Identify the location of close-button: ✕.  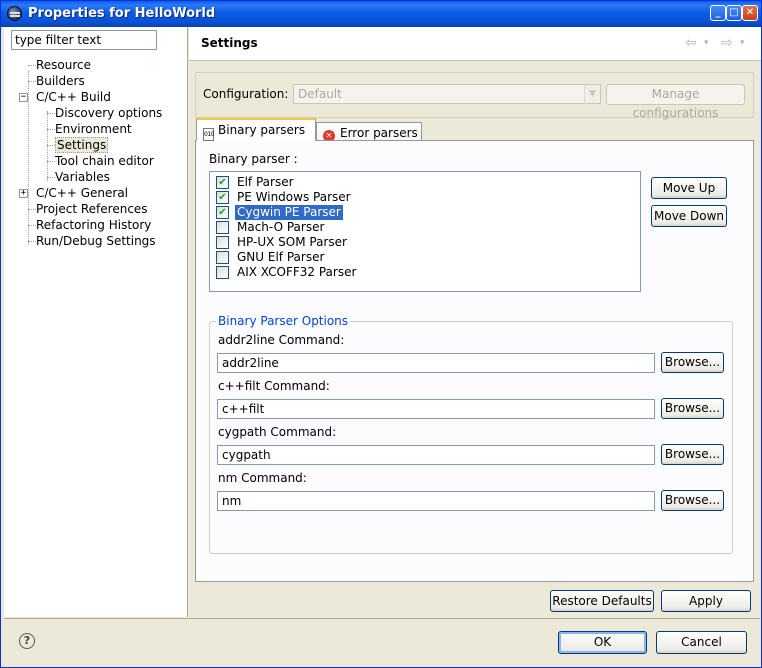
(750, 13).